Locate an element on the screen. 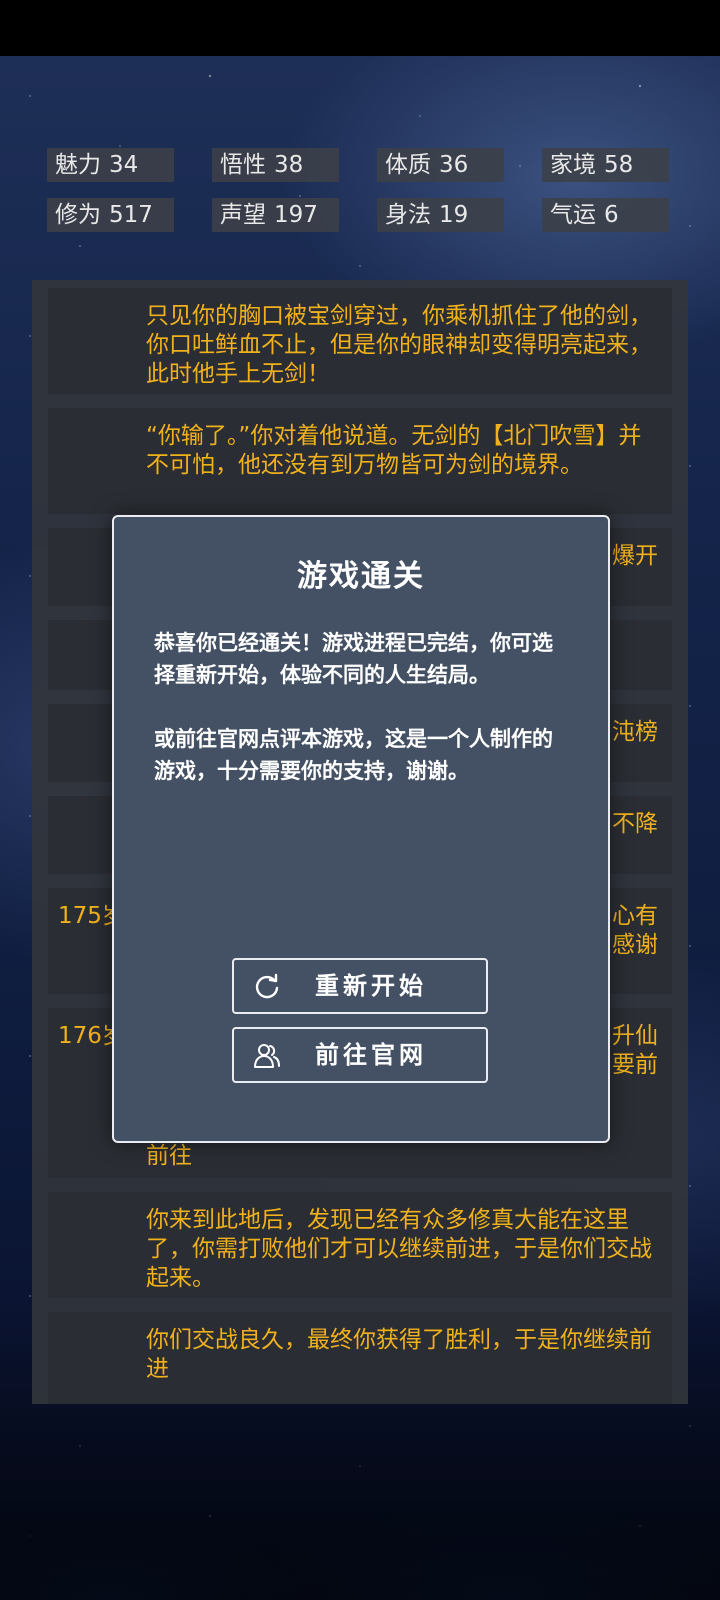 Image resolution: width=720 pixels, height=1600 pixels. stat-value: 58 is located at coordinates (619, 165).